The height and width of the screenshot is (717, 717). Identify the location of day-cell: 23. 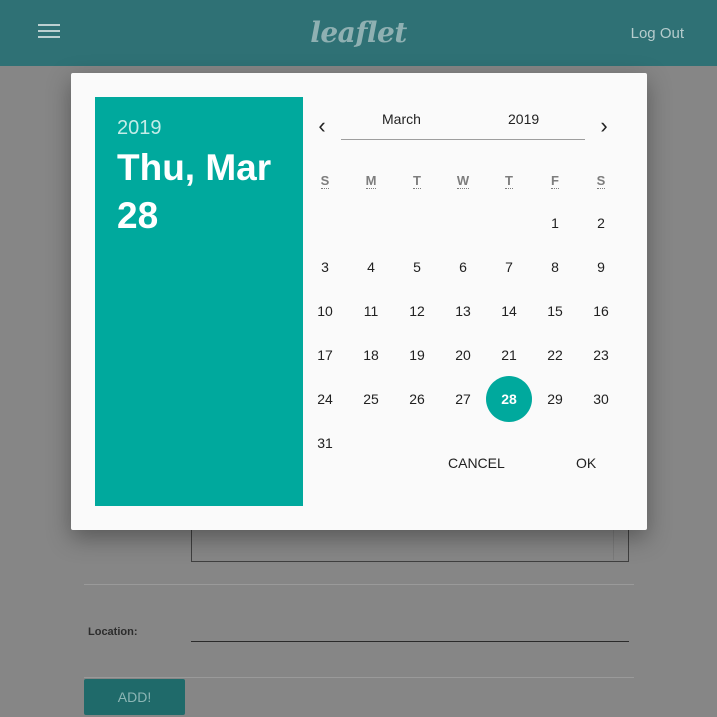
(601, 355).